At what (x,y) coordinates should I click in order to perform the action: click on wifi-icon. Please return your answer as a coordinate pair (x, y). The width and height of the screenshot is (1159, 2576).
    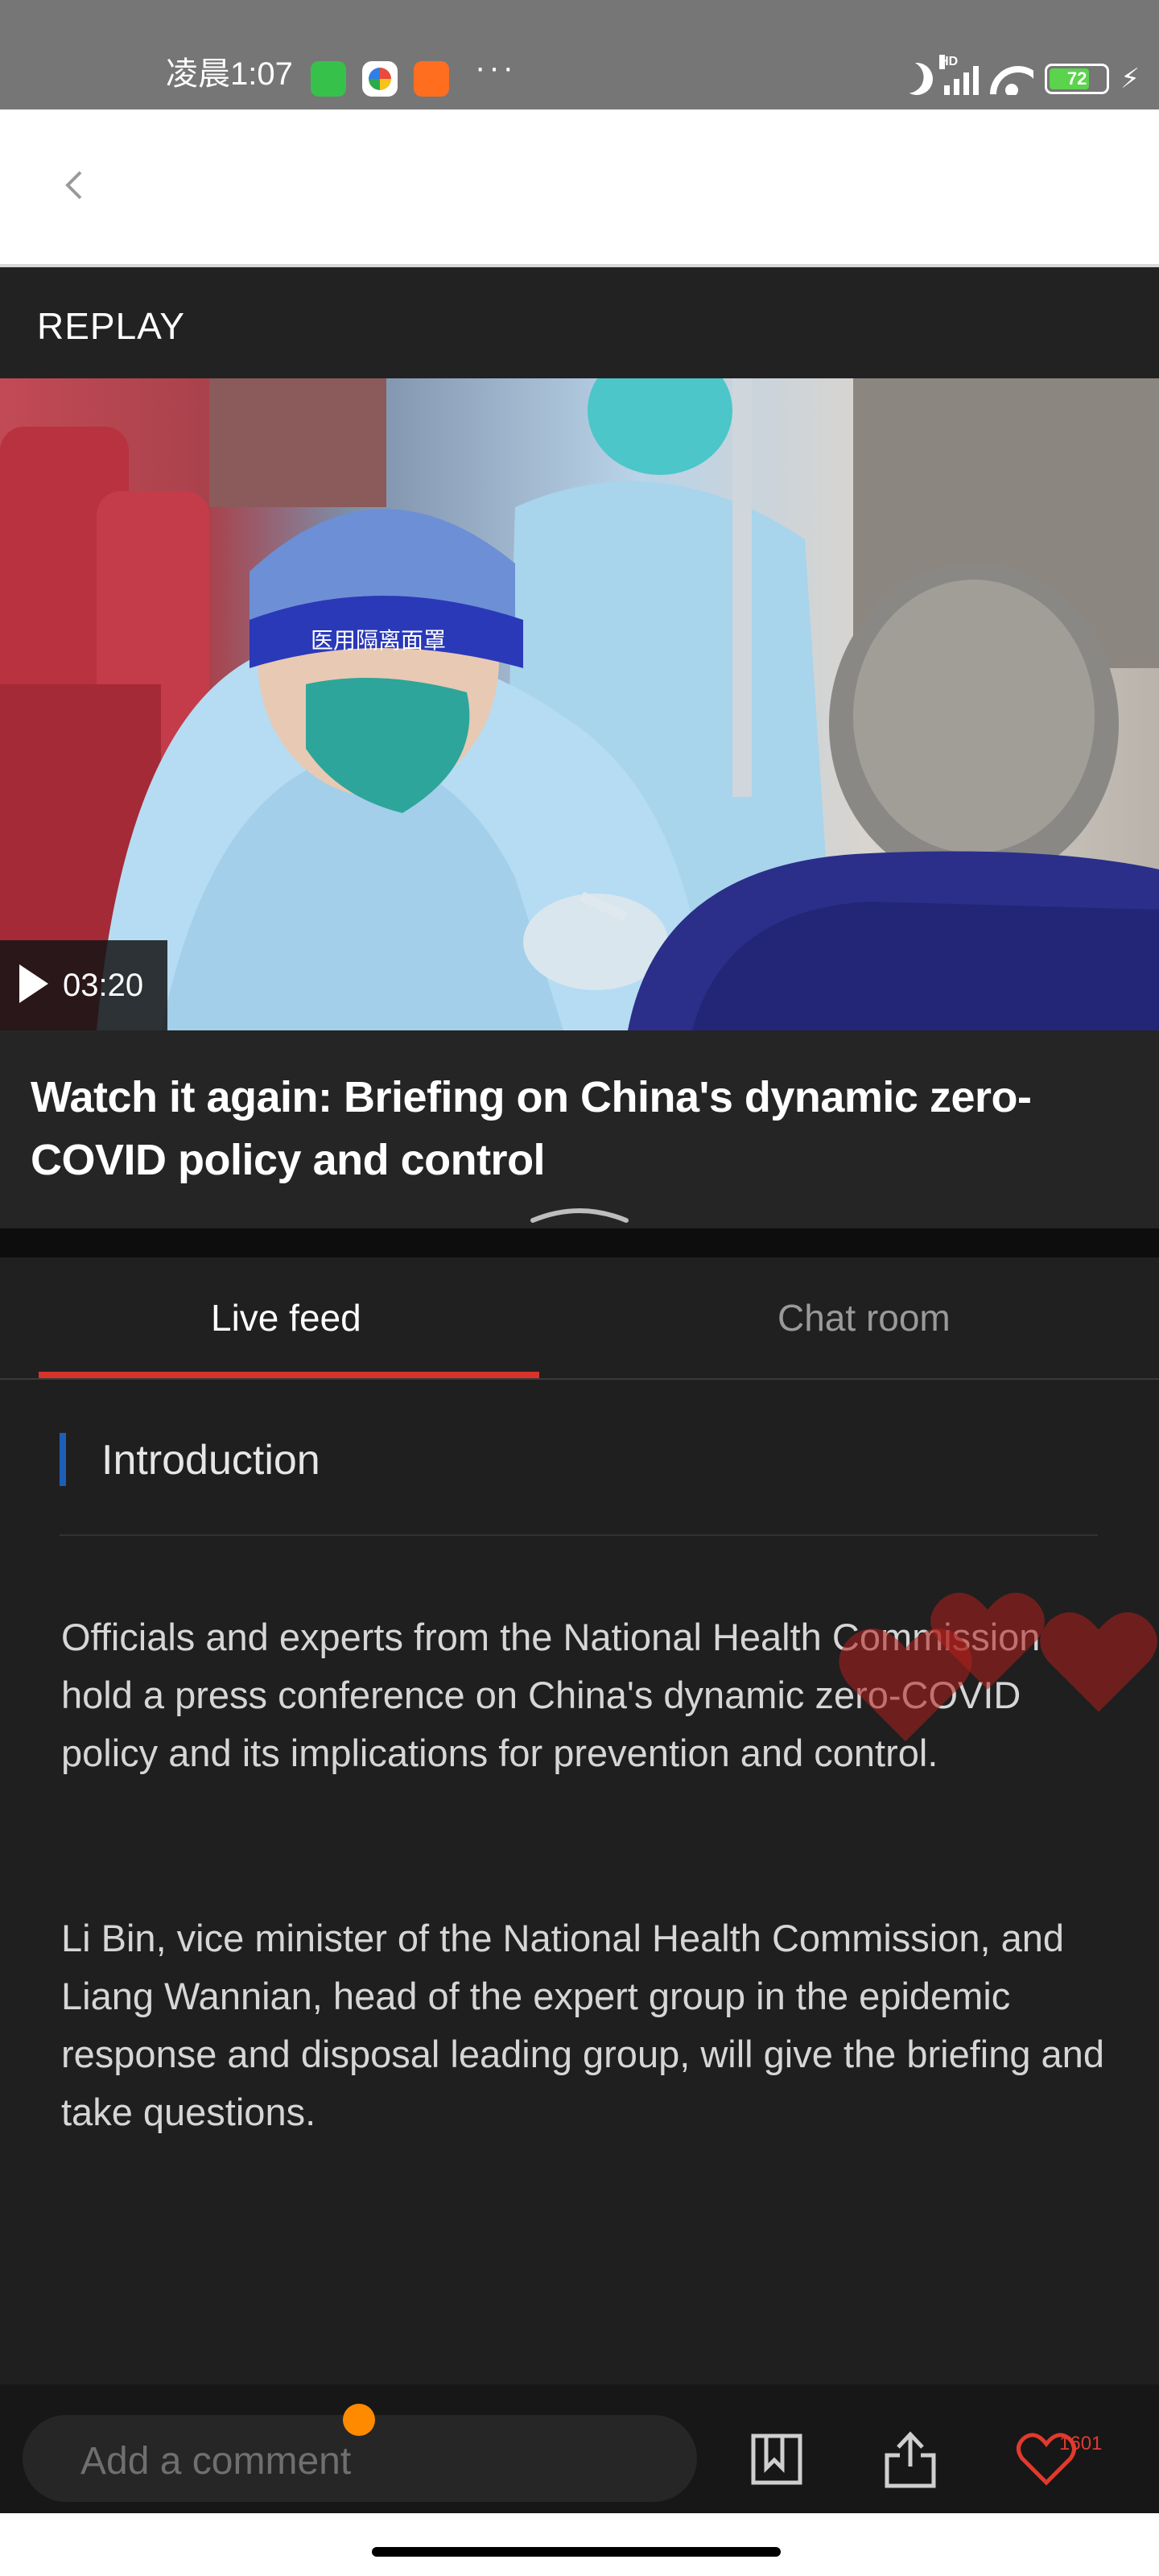
    Looking at the image, I should click on (1011, 79).